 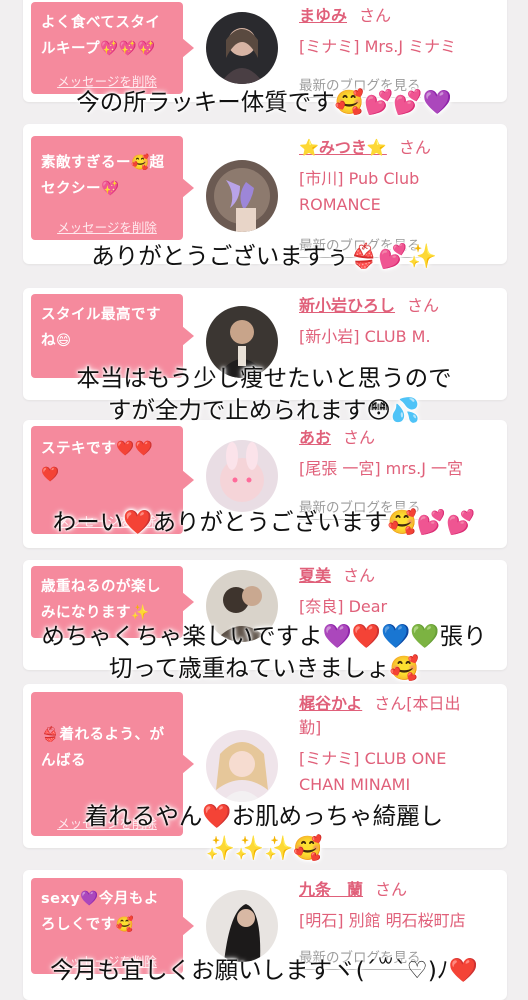 What do you see at coordinates (315, 437) in the screenshot?
I see `user-name-link: あお` at bounding box center [315, 437].